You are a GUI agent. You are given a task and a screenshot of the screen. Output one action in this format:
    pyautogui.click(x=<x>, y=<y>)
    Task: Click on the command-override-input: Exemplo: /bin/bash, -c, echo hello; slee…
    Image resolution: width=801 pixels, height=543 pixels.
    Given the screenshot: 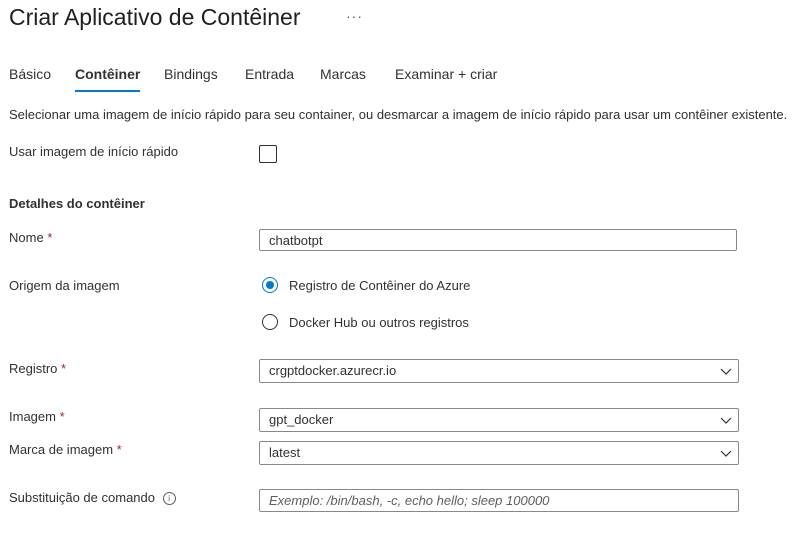 What is the action you would take?
    pyautogui.click(x=499, y=500)
    